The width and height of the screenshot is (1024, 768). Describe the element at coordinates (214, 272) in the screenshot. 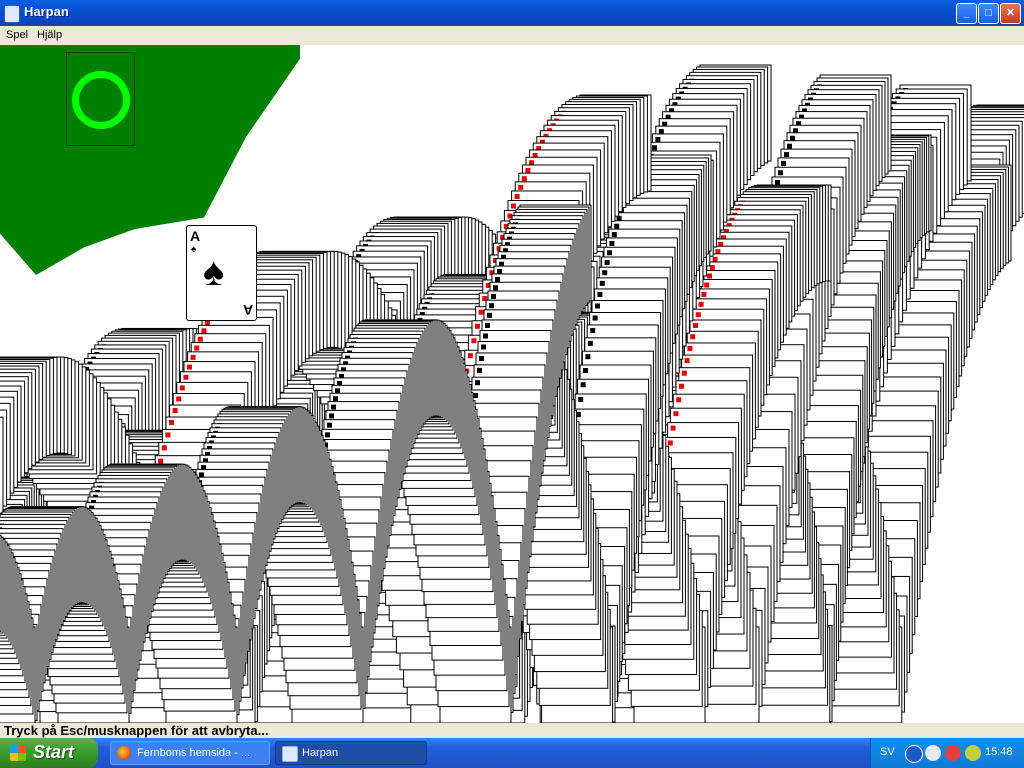

I see `spade-icon: ♠` at that location.